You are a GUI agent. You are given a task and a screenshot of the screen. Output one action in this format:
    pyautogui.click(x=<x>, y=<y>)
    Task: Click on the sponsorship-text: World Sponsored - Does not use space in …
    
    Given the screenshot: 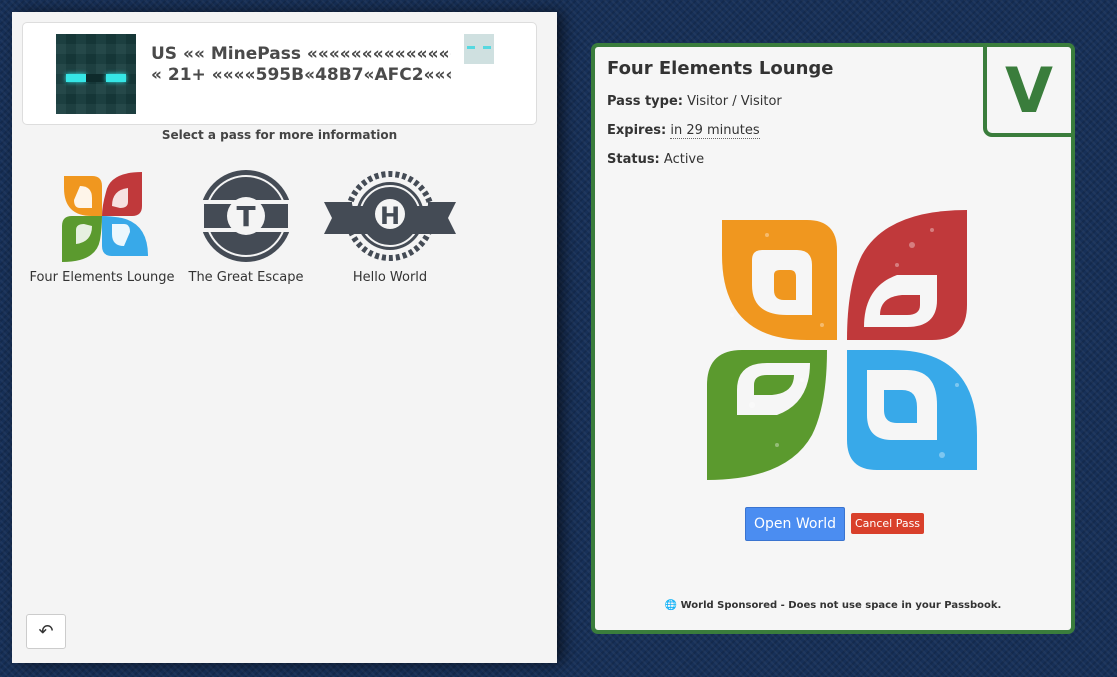 What is the action you would take?
    pyautogui.click(x=841, y=605)
    